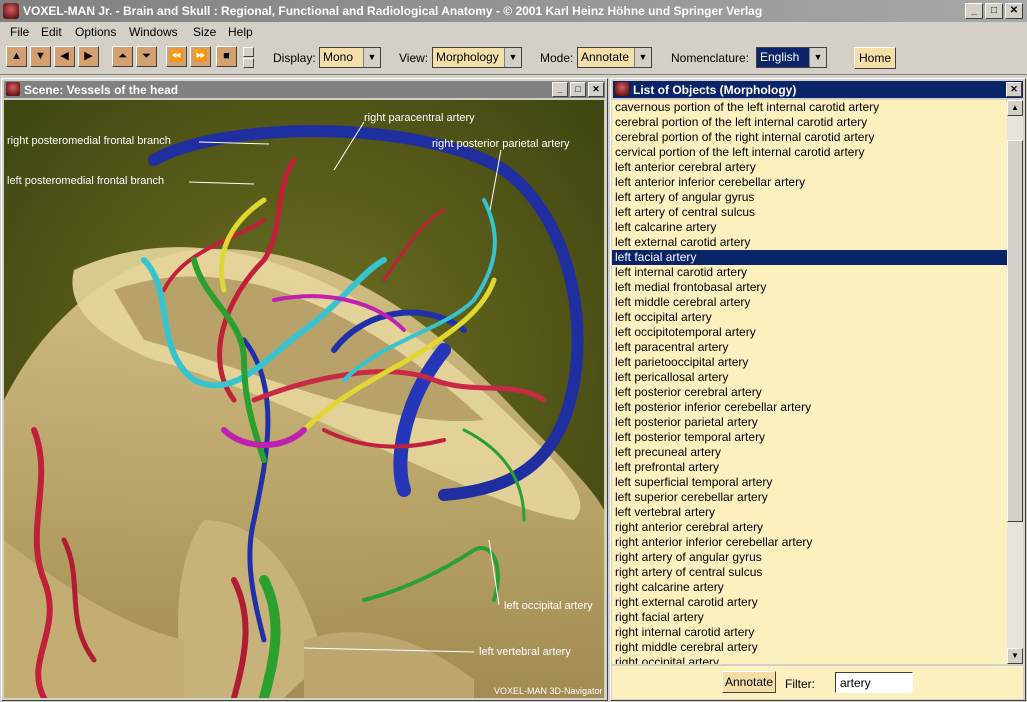 The width and height of the screenshot is (1027, 702). What do you see at coordinates (294, 58) in the screenshot?
I see `display-label: Display:` at bounding box center [294, 58].